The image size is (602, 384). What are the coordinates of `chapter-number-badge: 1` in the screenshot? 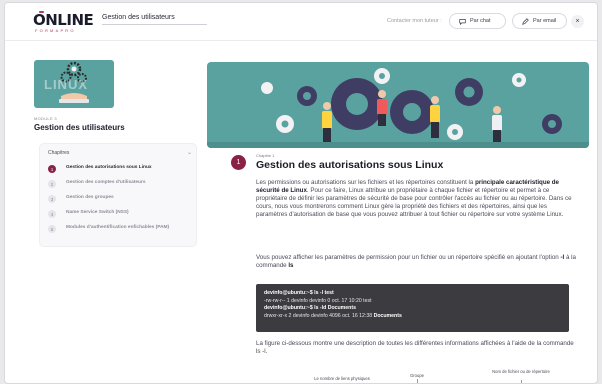 It's located at (238, 162).